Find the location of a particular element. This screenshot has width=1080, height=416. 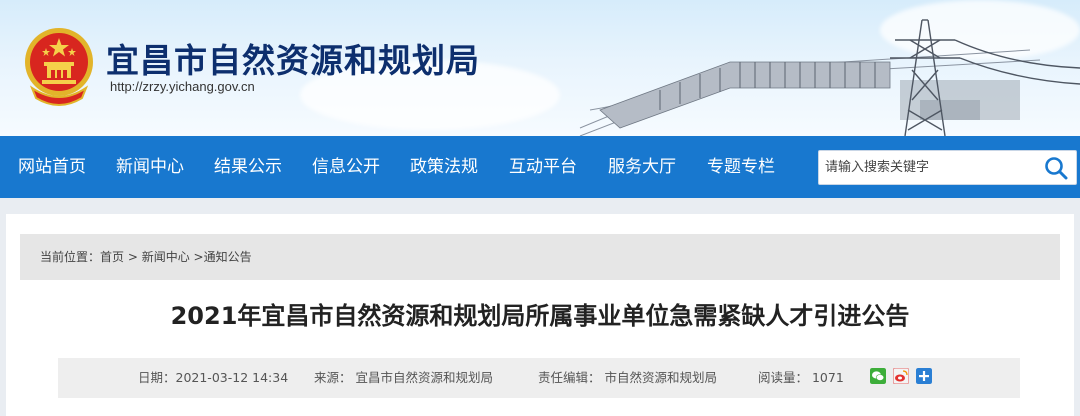

article-editor: 责任编辑： 市自然资源和规划局 is located at coordinates (627, 377).